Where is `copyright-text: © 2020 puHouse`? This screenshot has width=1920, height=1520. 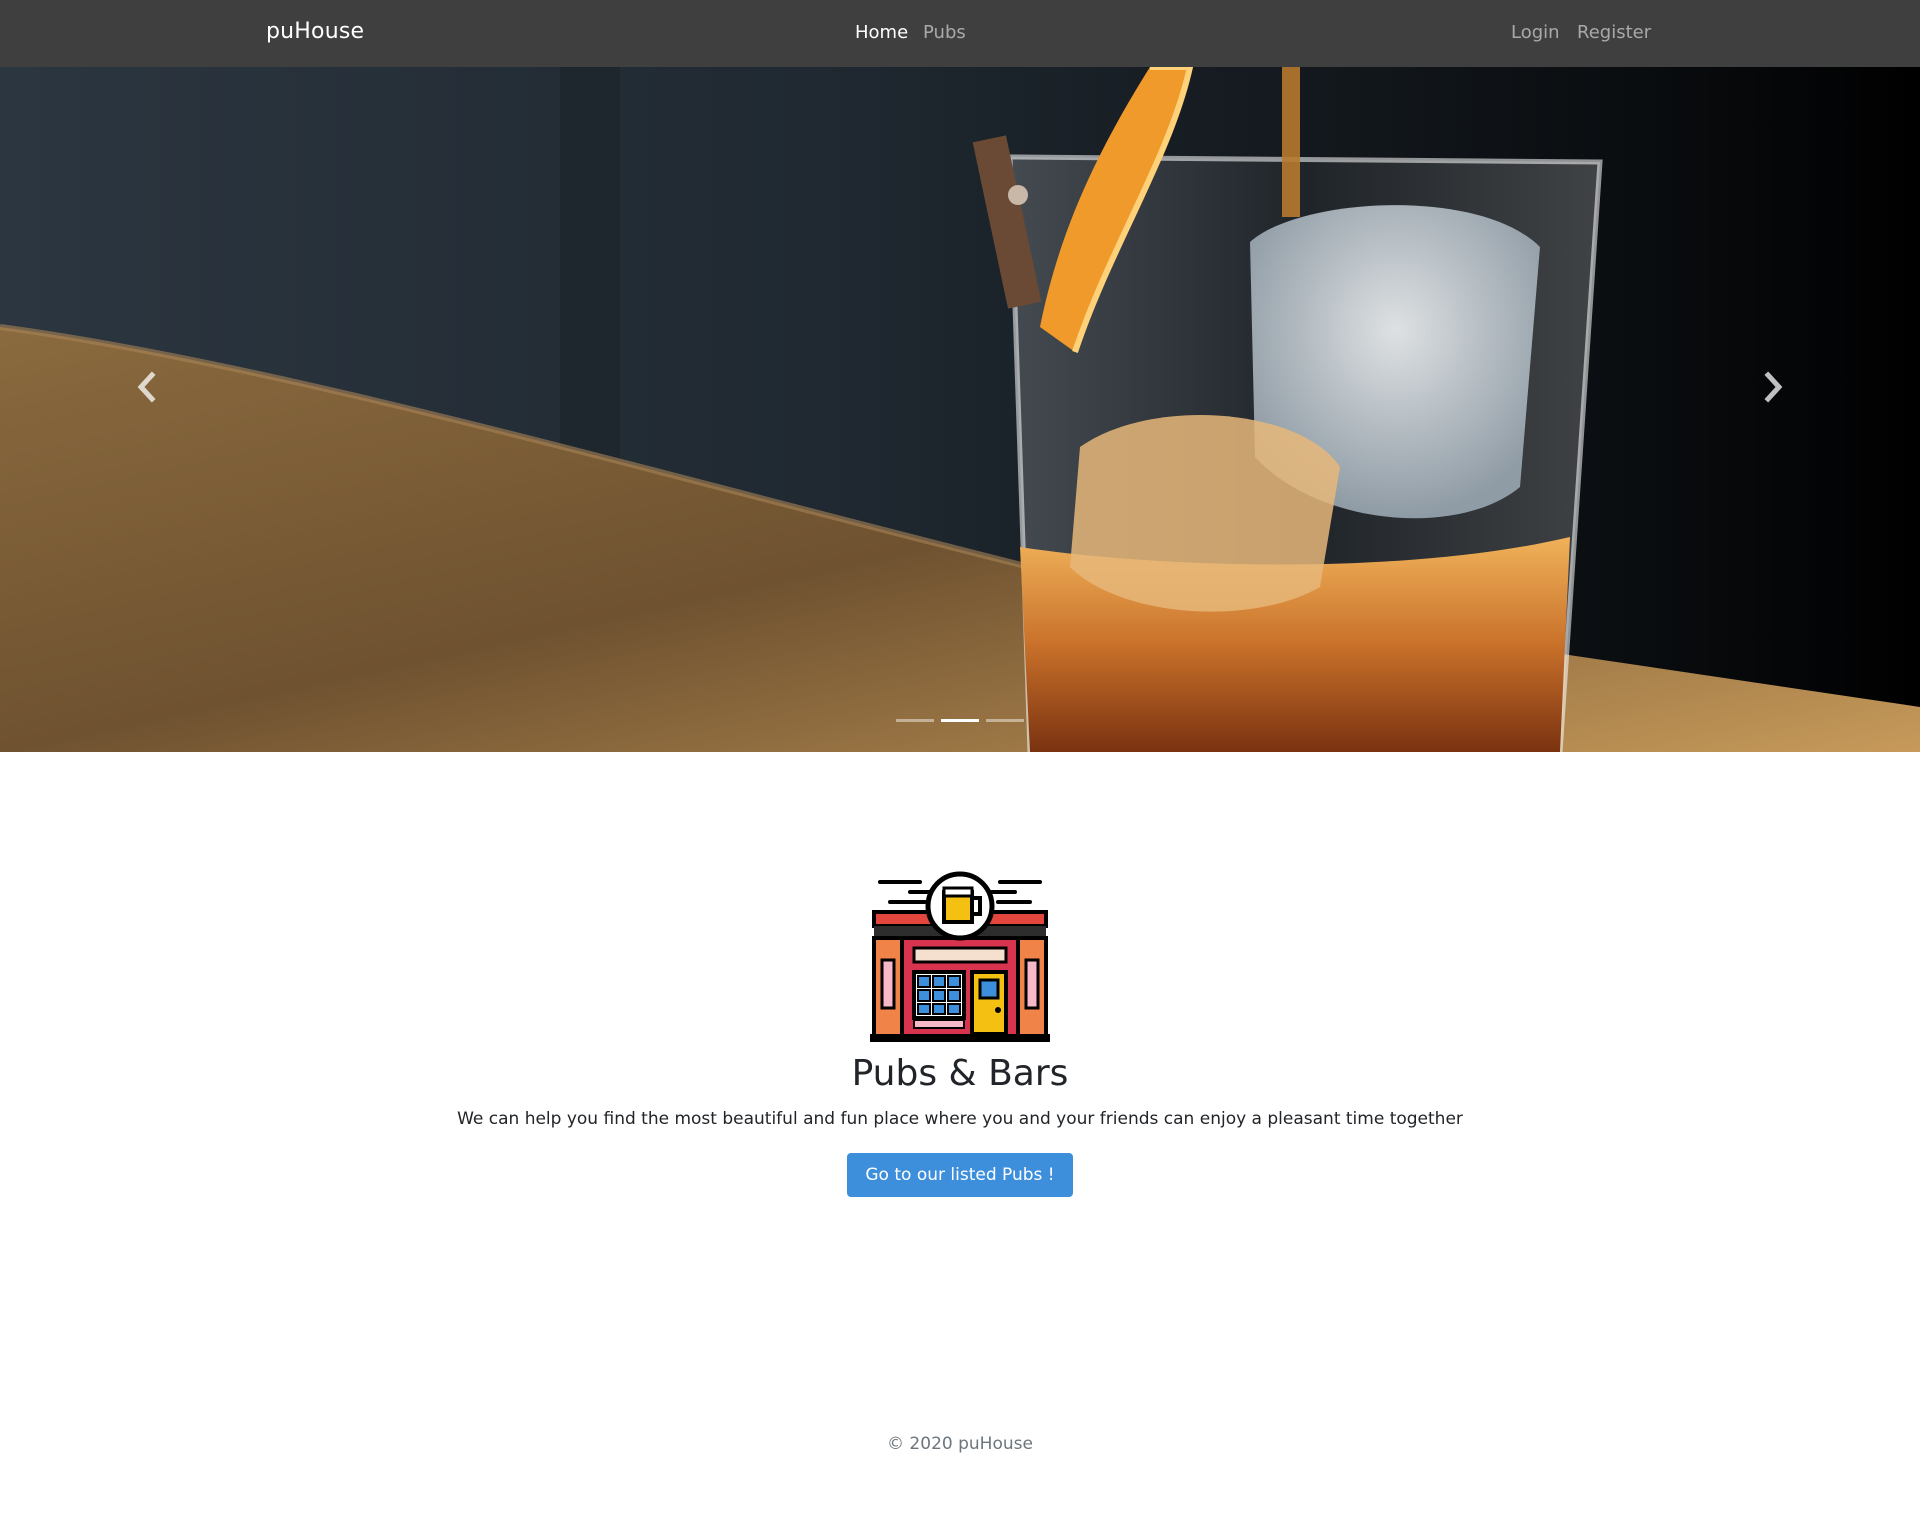 copyright-text: © 2020 puHouse is located at coordinates (960, 1444).